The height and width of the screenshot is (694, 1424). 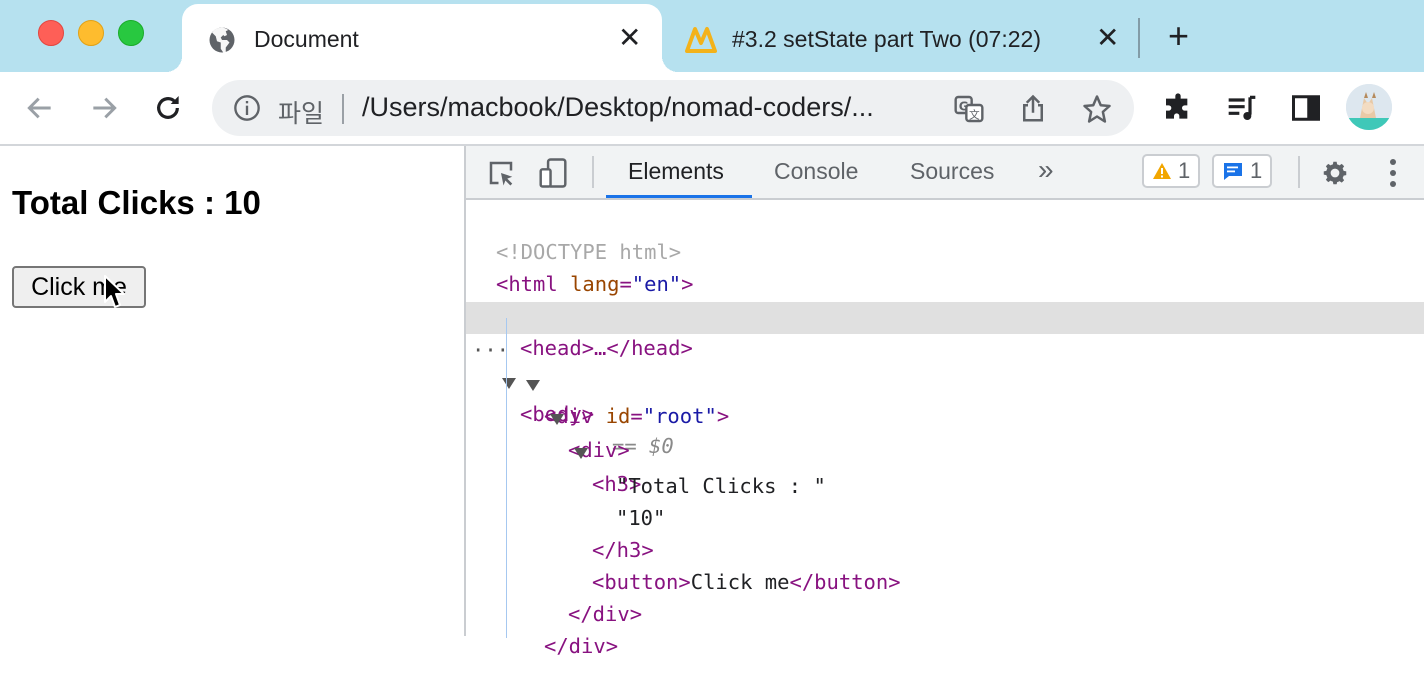 I want to click on tab-nomad: #3.2 setState part Two (07:22) ✕, so click(x=900, y=38).